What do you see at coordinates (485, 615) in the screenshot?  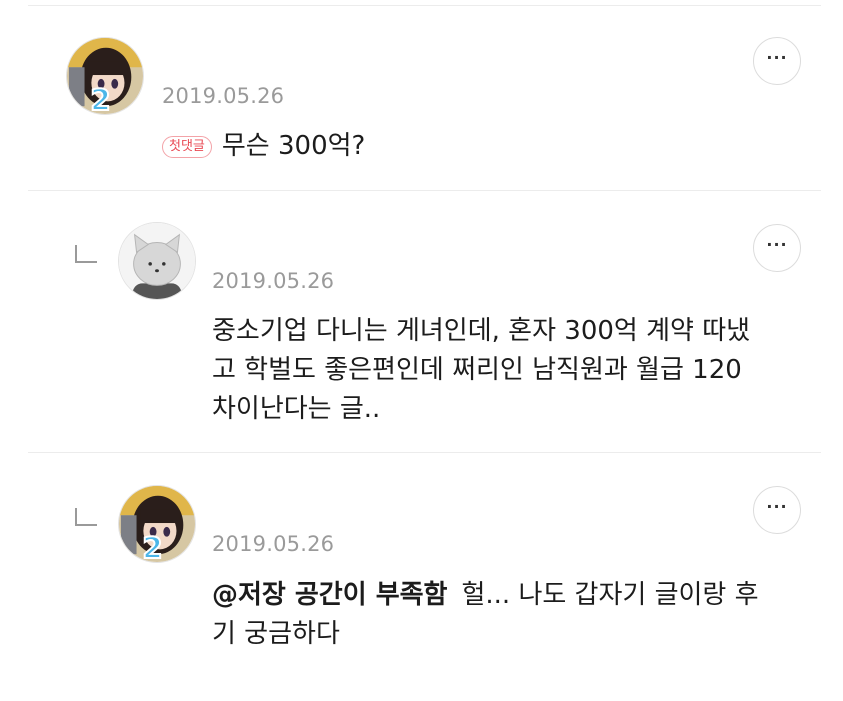 I see `comment-text: @저장 공간이 부족함 헐... 나도 갑자기 글이랑 후 기 궁금하다` at bounding box center [485, 615].